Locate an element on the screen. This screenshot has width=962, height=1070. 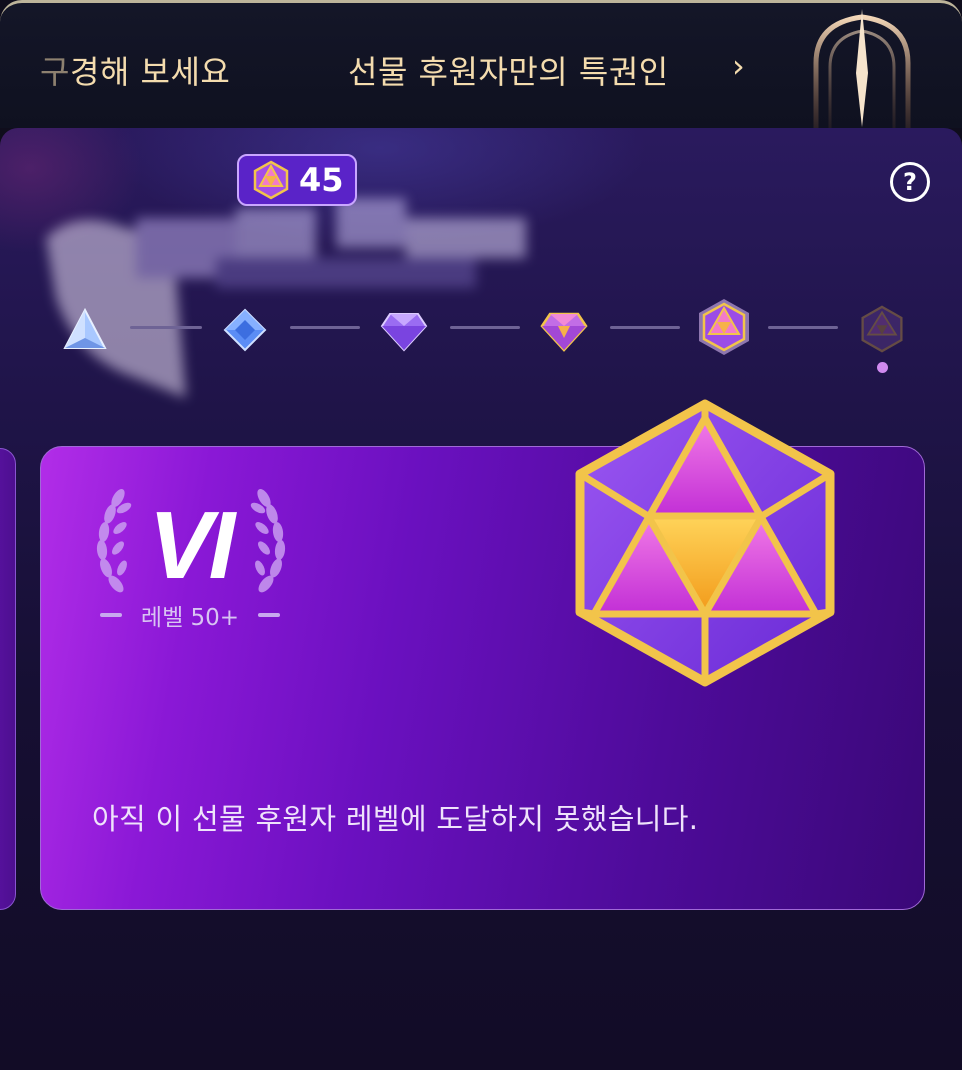
promo-banner: 구경해 보세요 선물 후원자만의 특권인 › is located at coordinates (481, 64).